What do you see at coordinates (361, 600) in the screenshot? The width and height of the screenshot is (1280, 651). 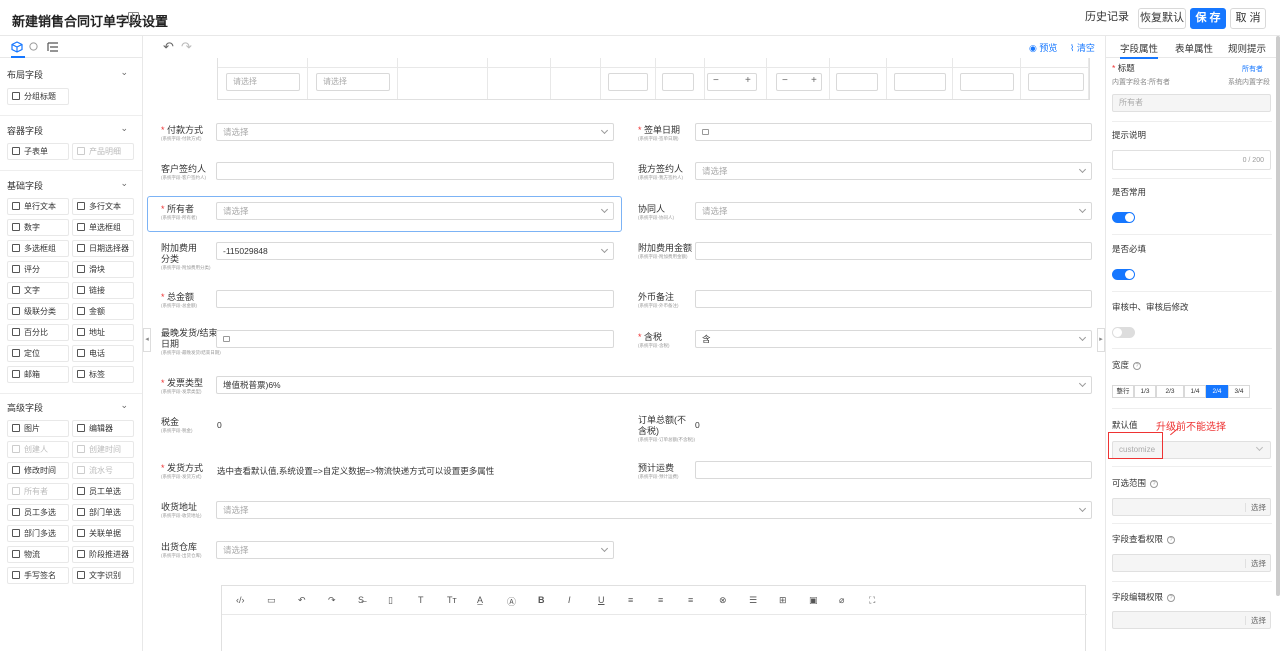 I see `strikethrough-icon: S̶` at bounding box center [361, 600].